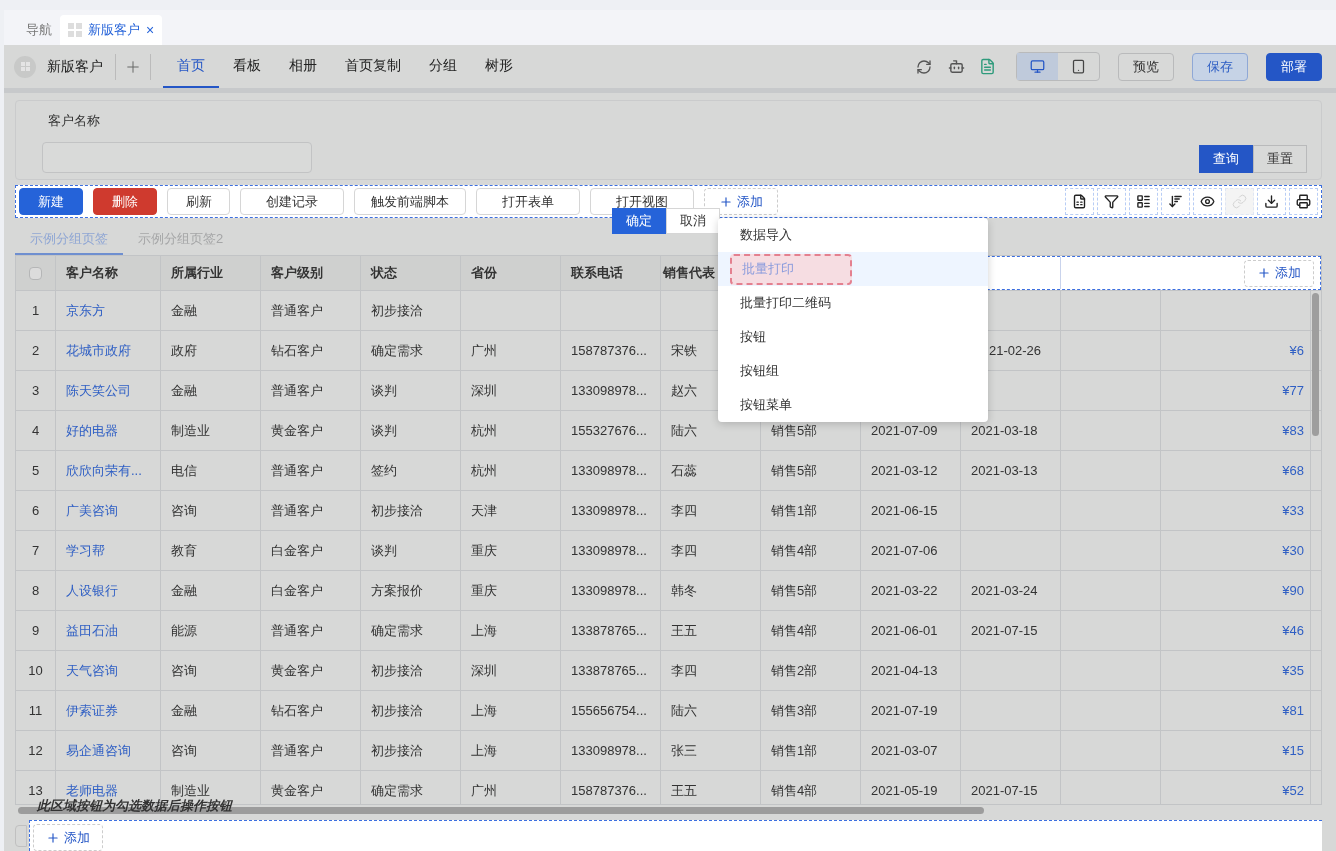  Describe the element at coordinates (292, 201) in the screenshot. I see `toolbar-button: 创建记录` at that location.